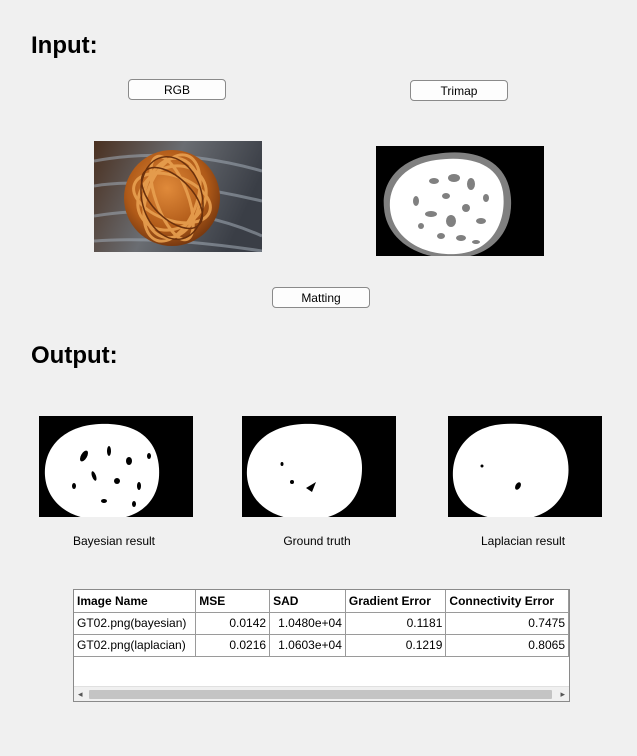 This screenshot has width=637, height=756. What do you see at coordinates (525, 466) in the screenshot?
I see `laplacian-result-image` at bounding box center [525, 466].